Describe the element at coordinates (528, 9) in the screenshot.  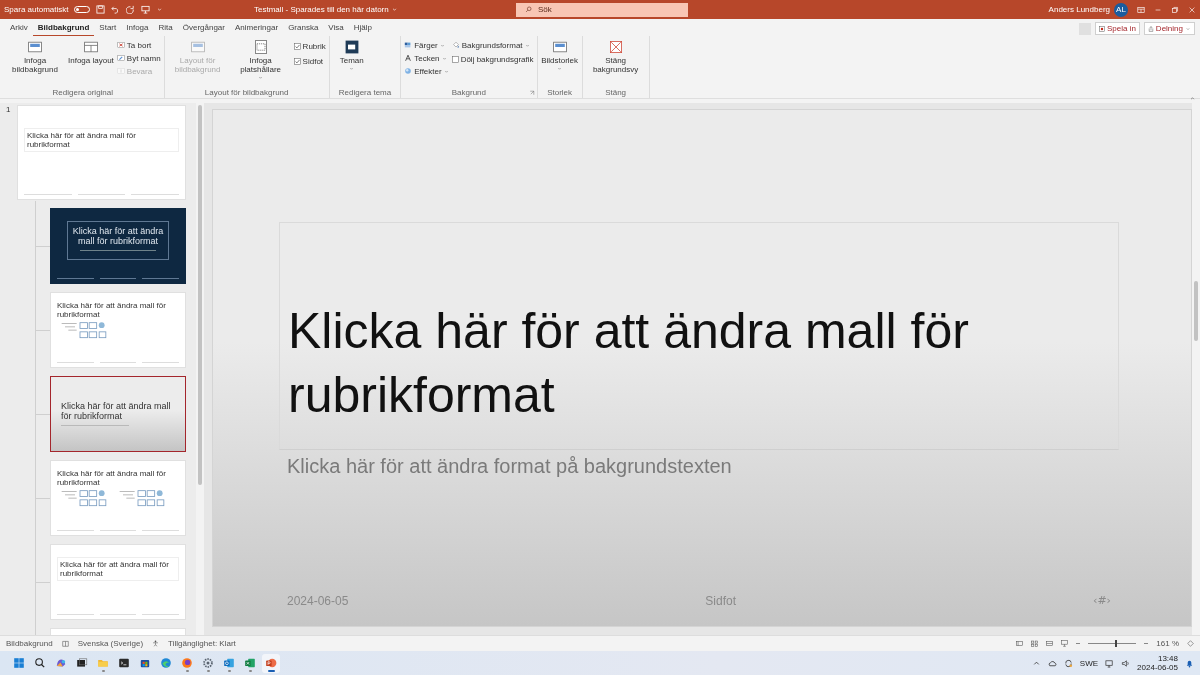
I see `search-icon` at that location.